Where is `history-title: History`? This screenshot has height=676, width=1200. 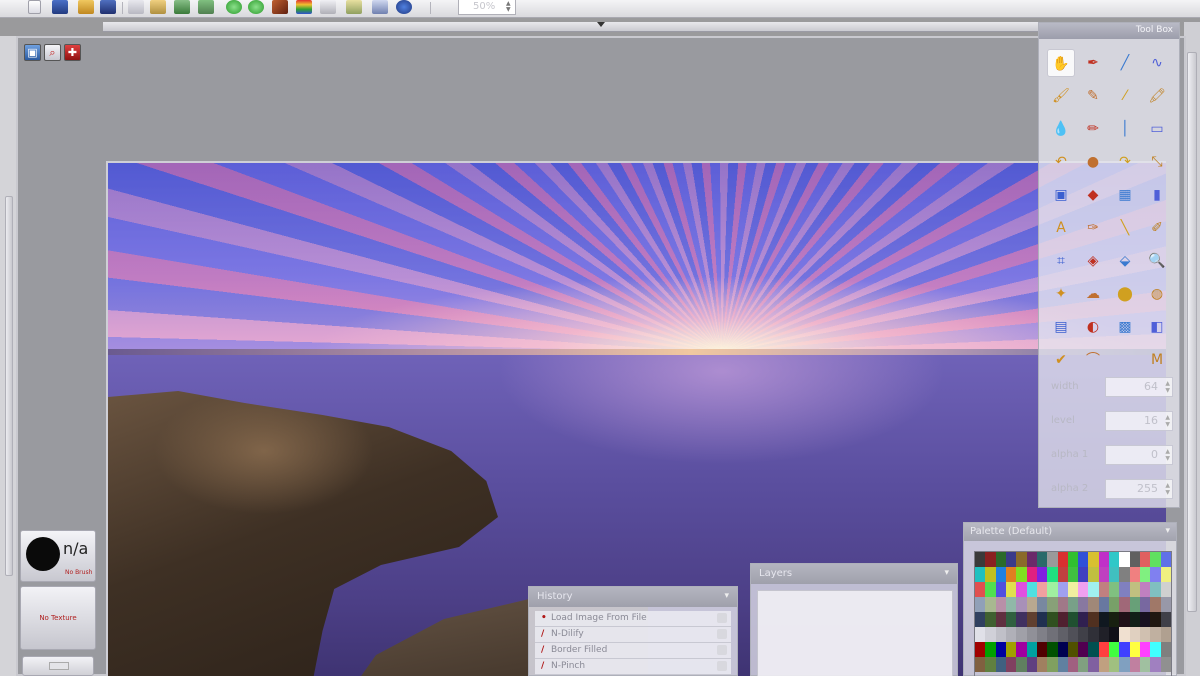
history-title: History is located at coordinates (633, 597).